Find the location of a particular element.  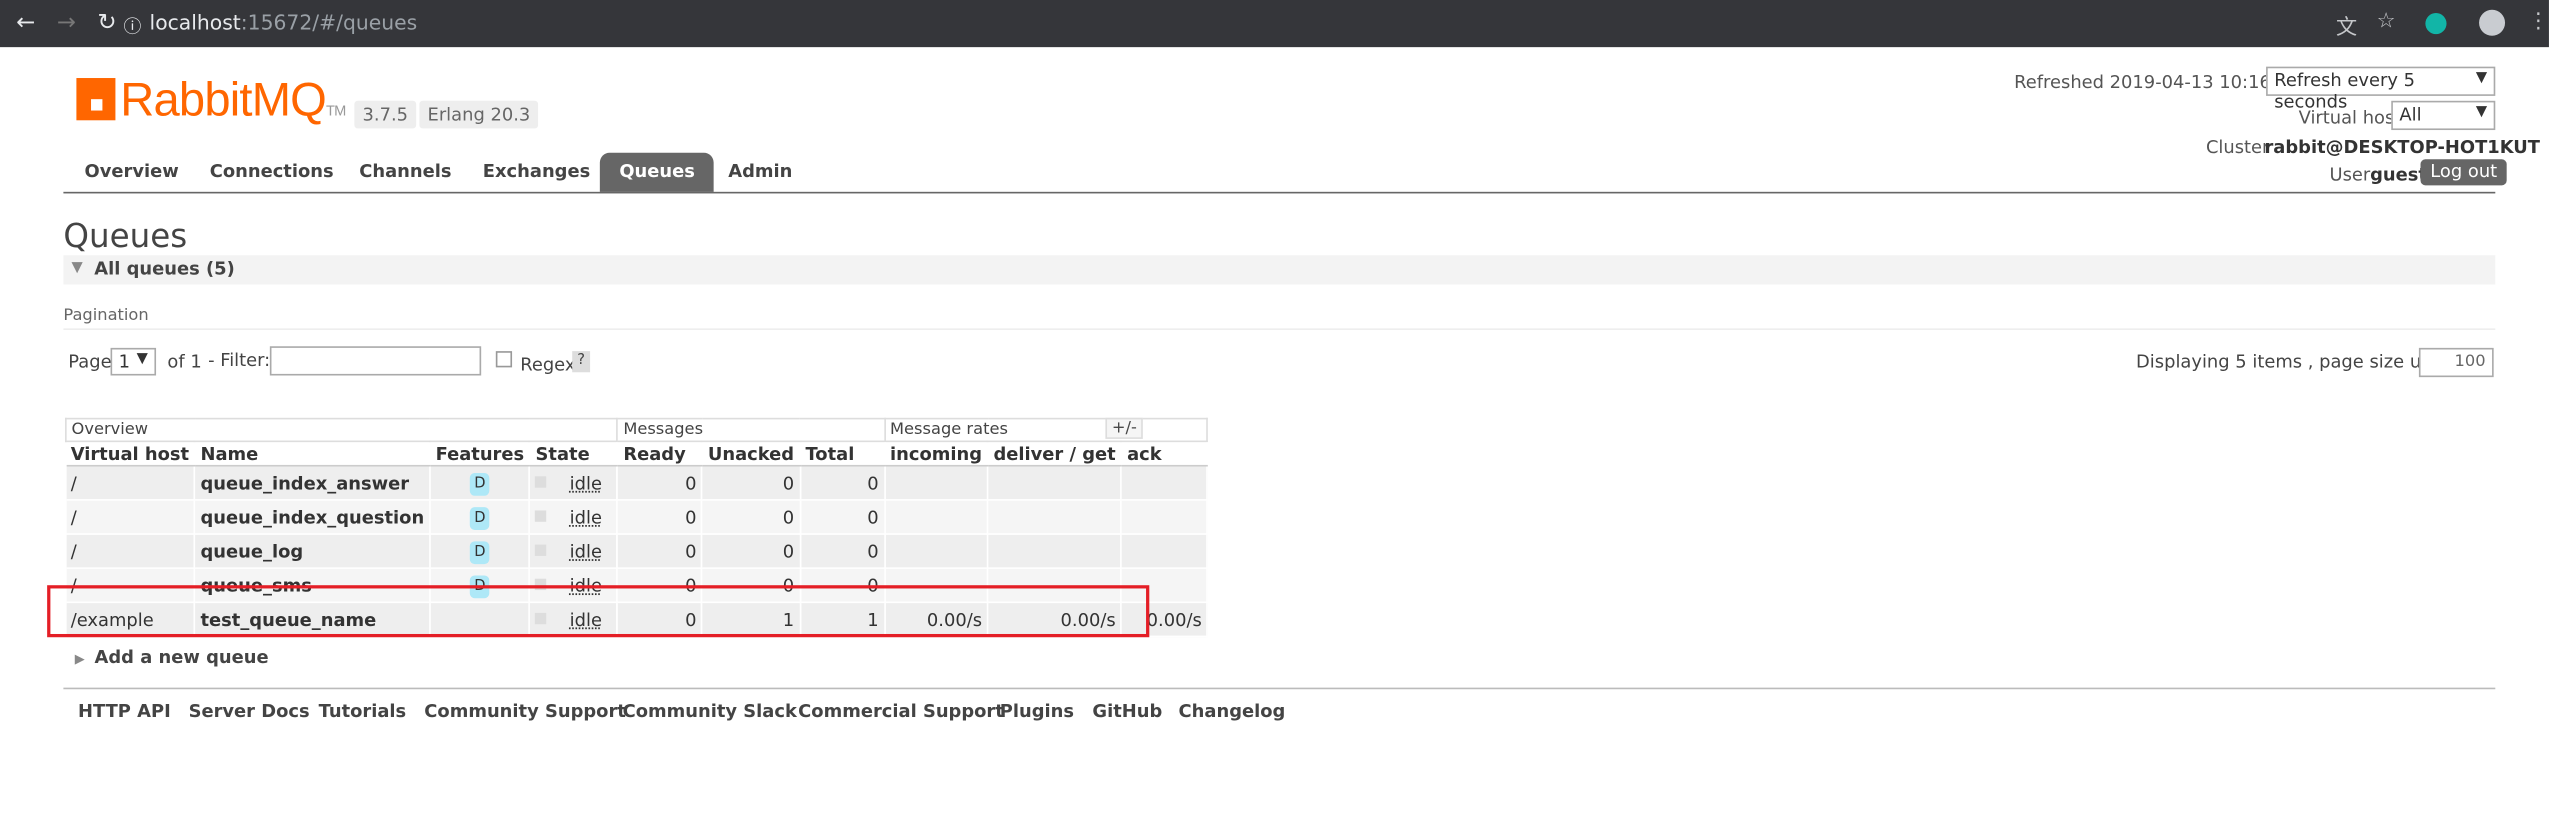

url-path: :15672/#/queues is located at coordinates (329, 22).